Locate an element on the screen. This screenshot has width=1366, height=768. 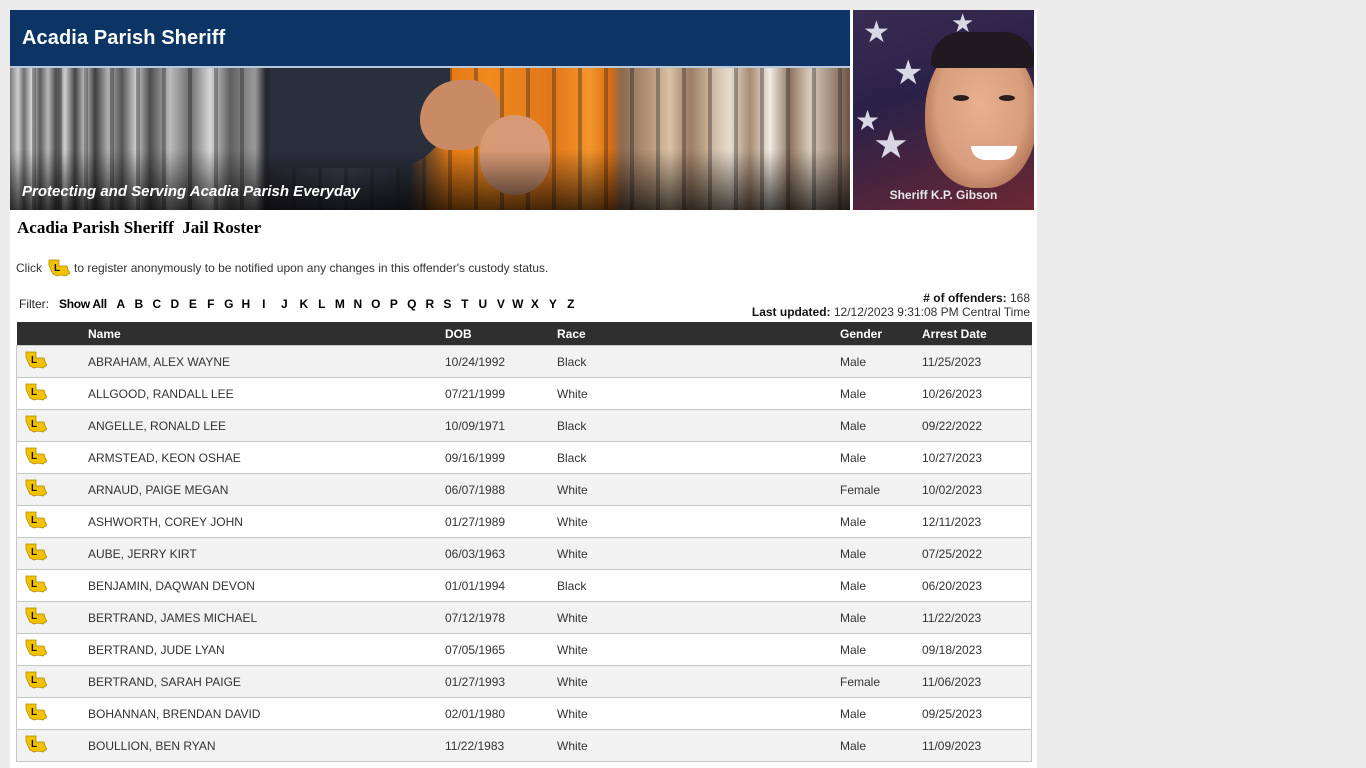
offender-name: AUBE, JERRY KIRT is located at coordinates (263, 553).